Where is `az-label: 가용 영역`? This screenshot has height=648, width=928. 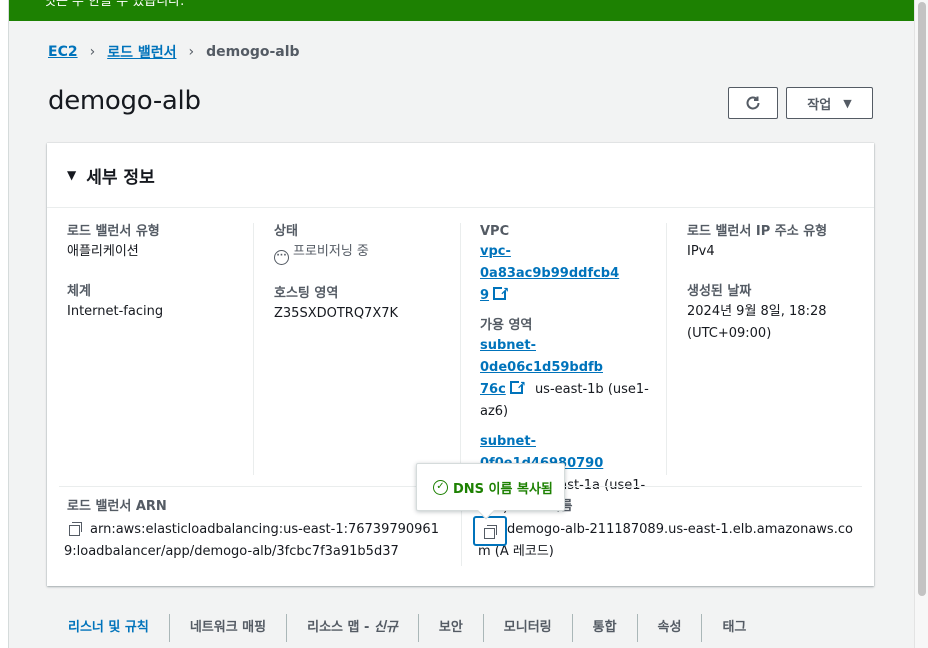 az-label: 가용 영역 is located at coordinates (506, 325).